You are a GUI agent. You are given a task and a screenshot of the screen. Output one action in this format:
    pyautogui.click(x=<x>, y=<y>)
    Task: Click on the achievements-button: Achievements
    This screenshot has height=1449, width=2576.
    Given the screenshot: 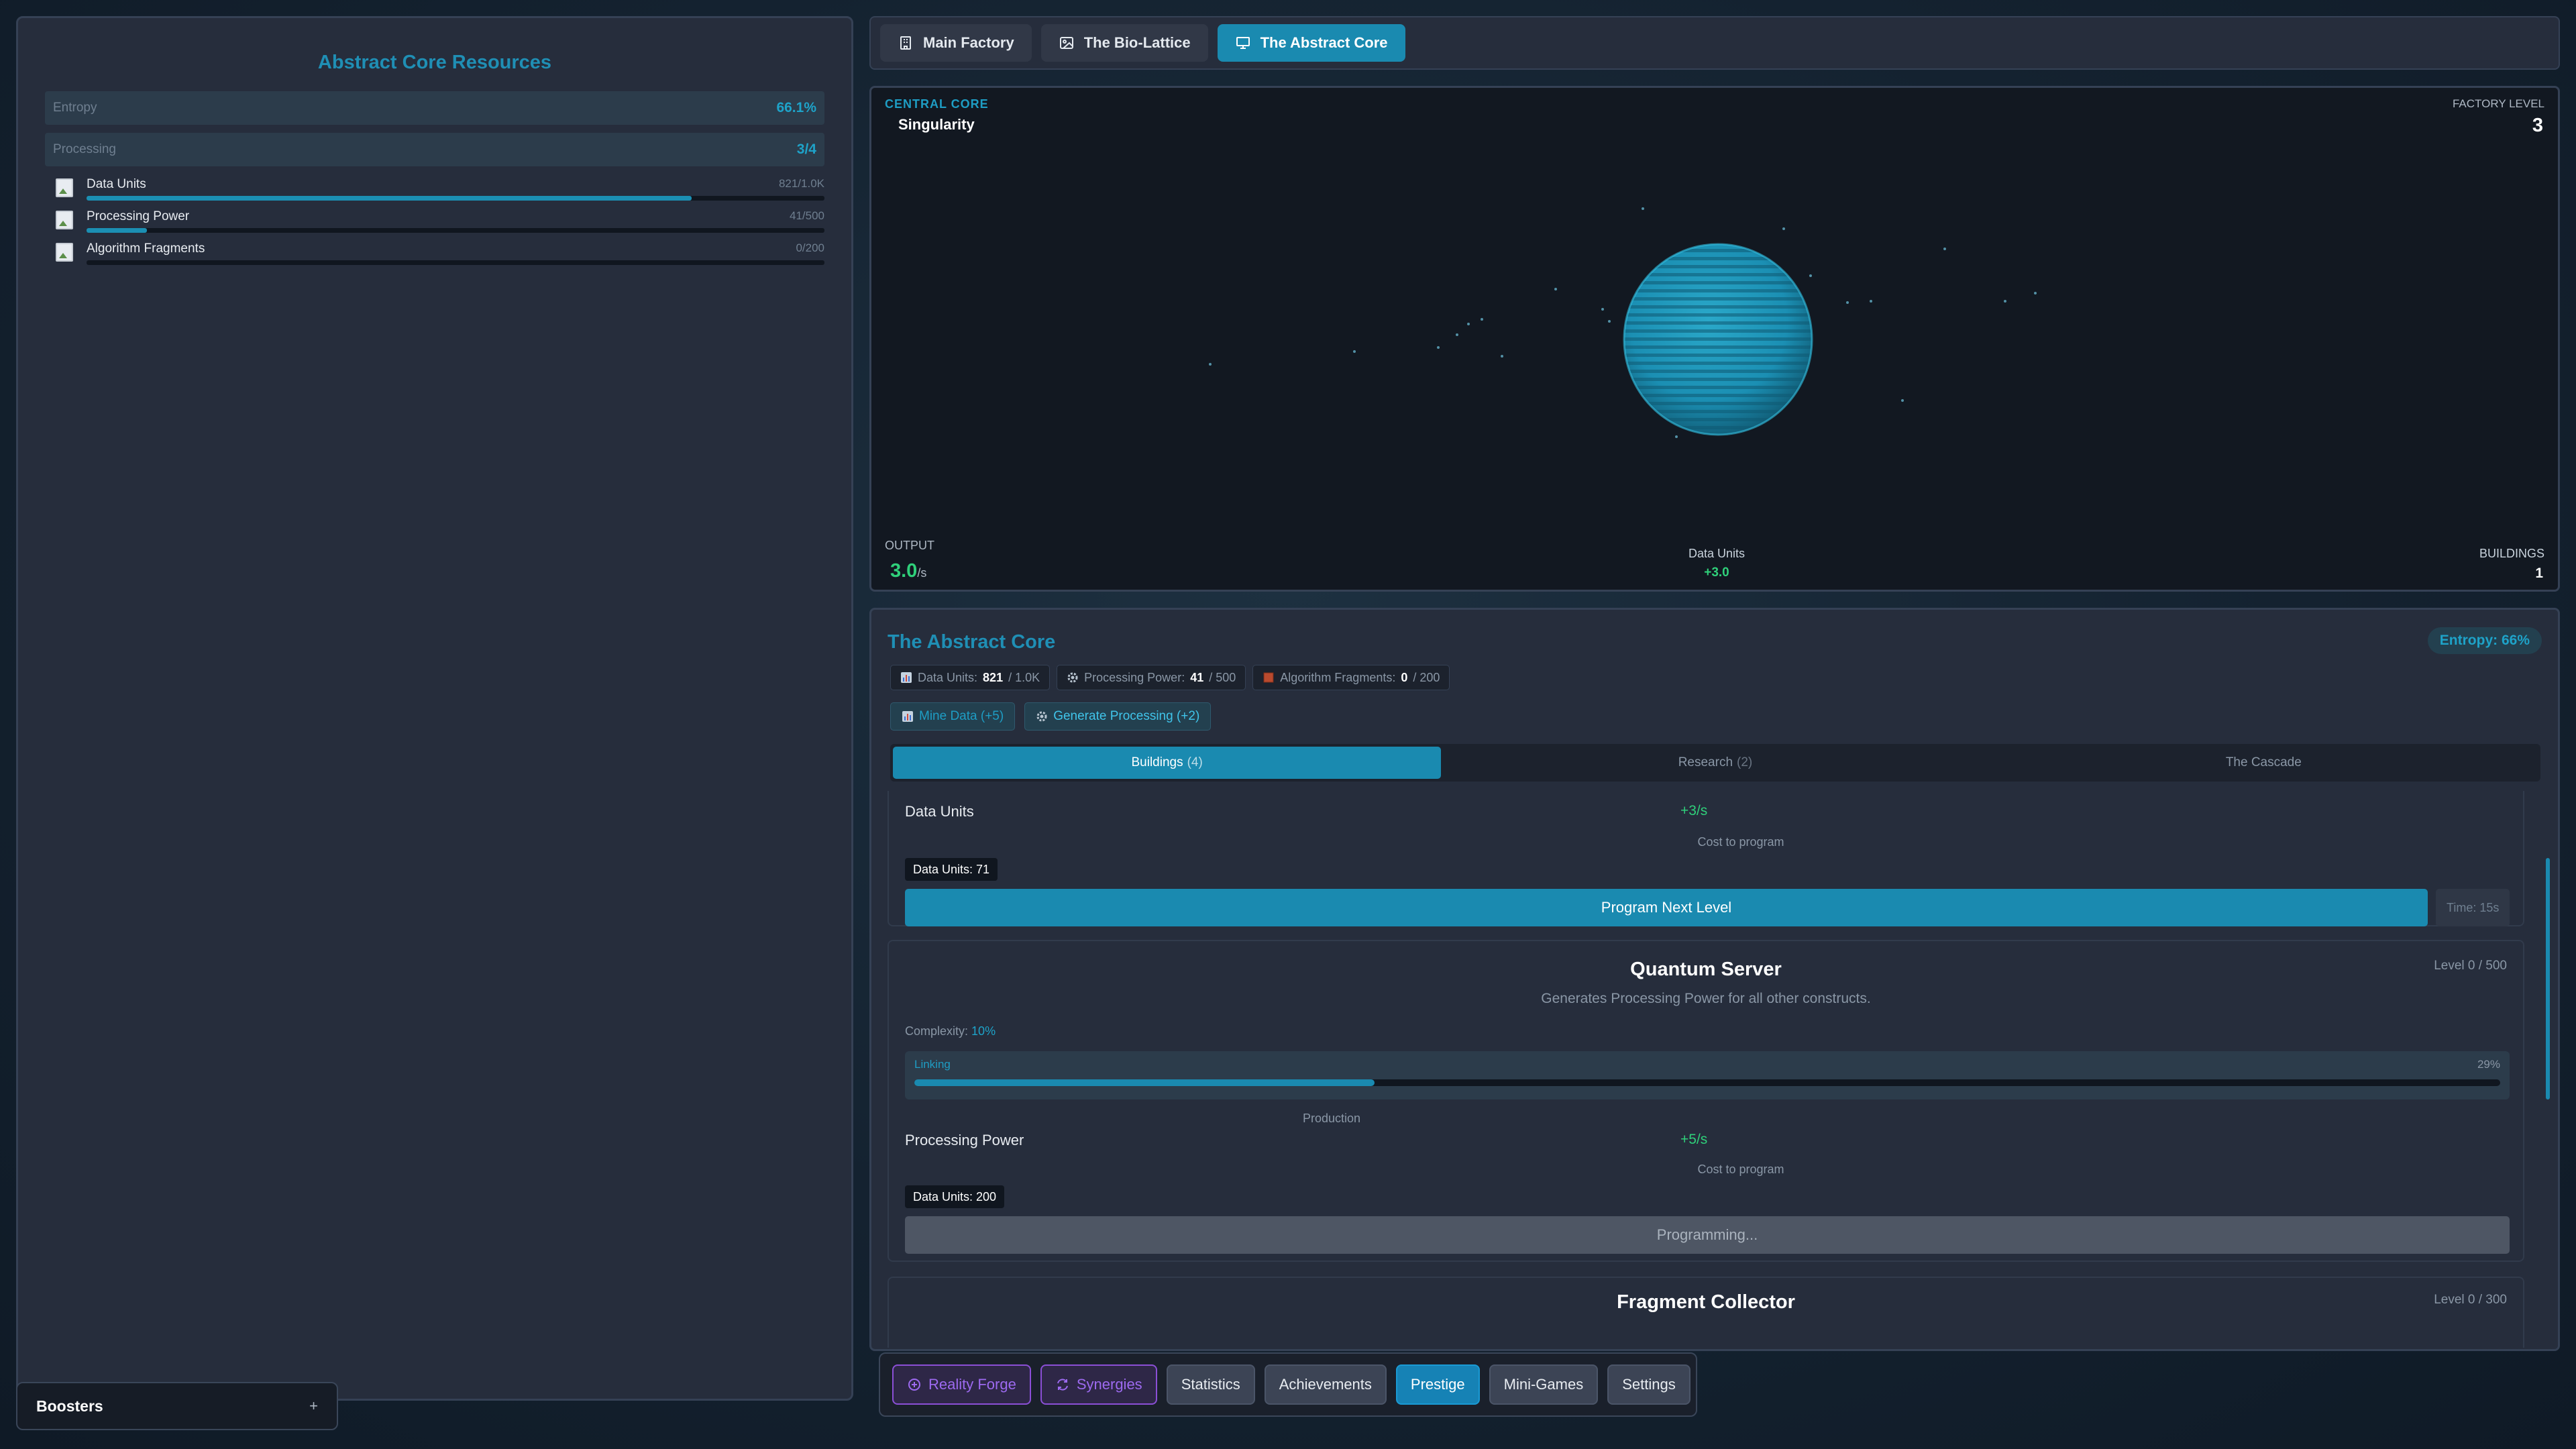 What is the action you would take?
    pyautogui.click(x=1325, y=1384)
    